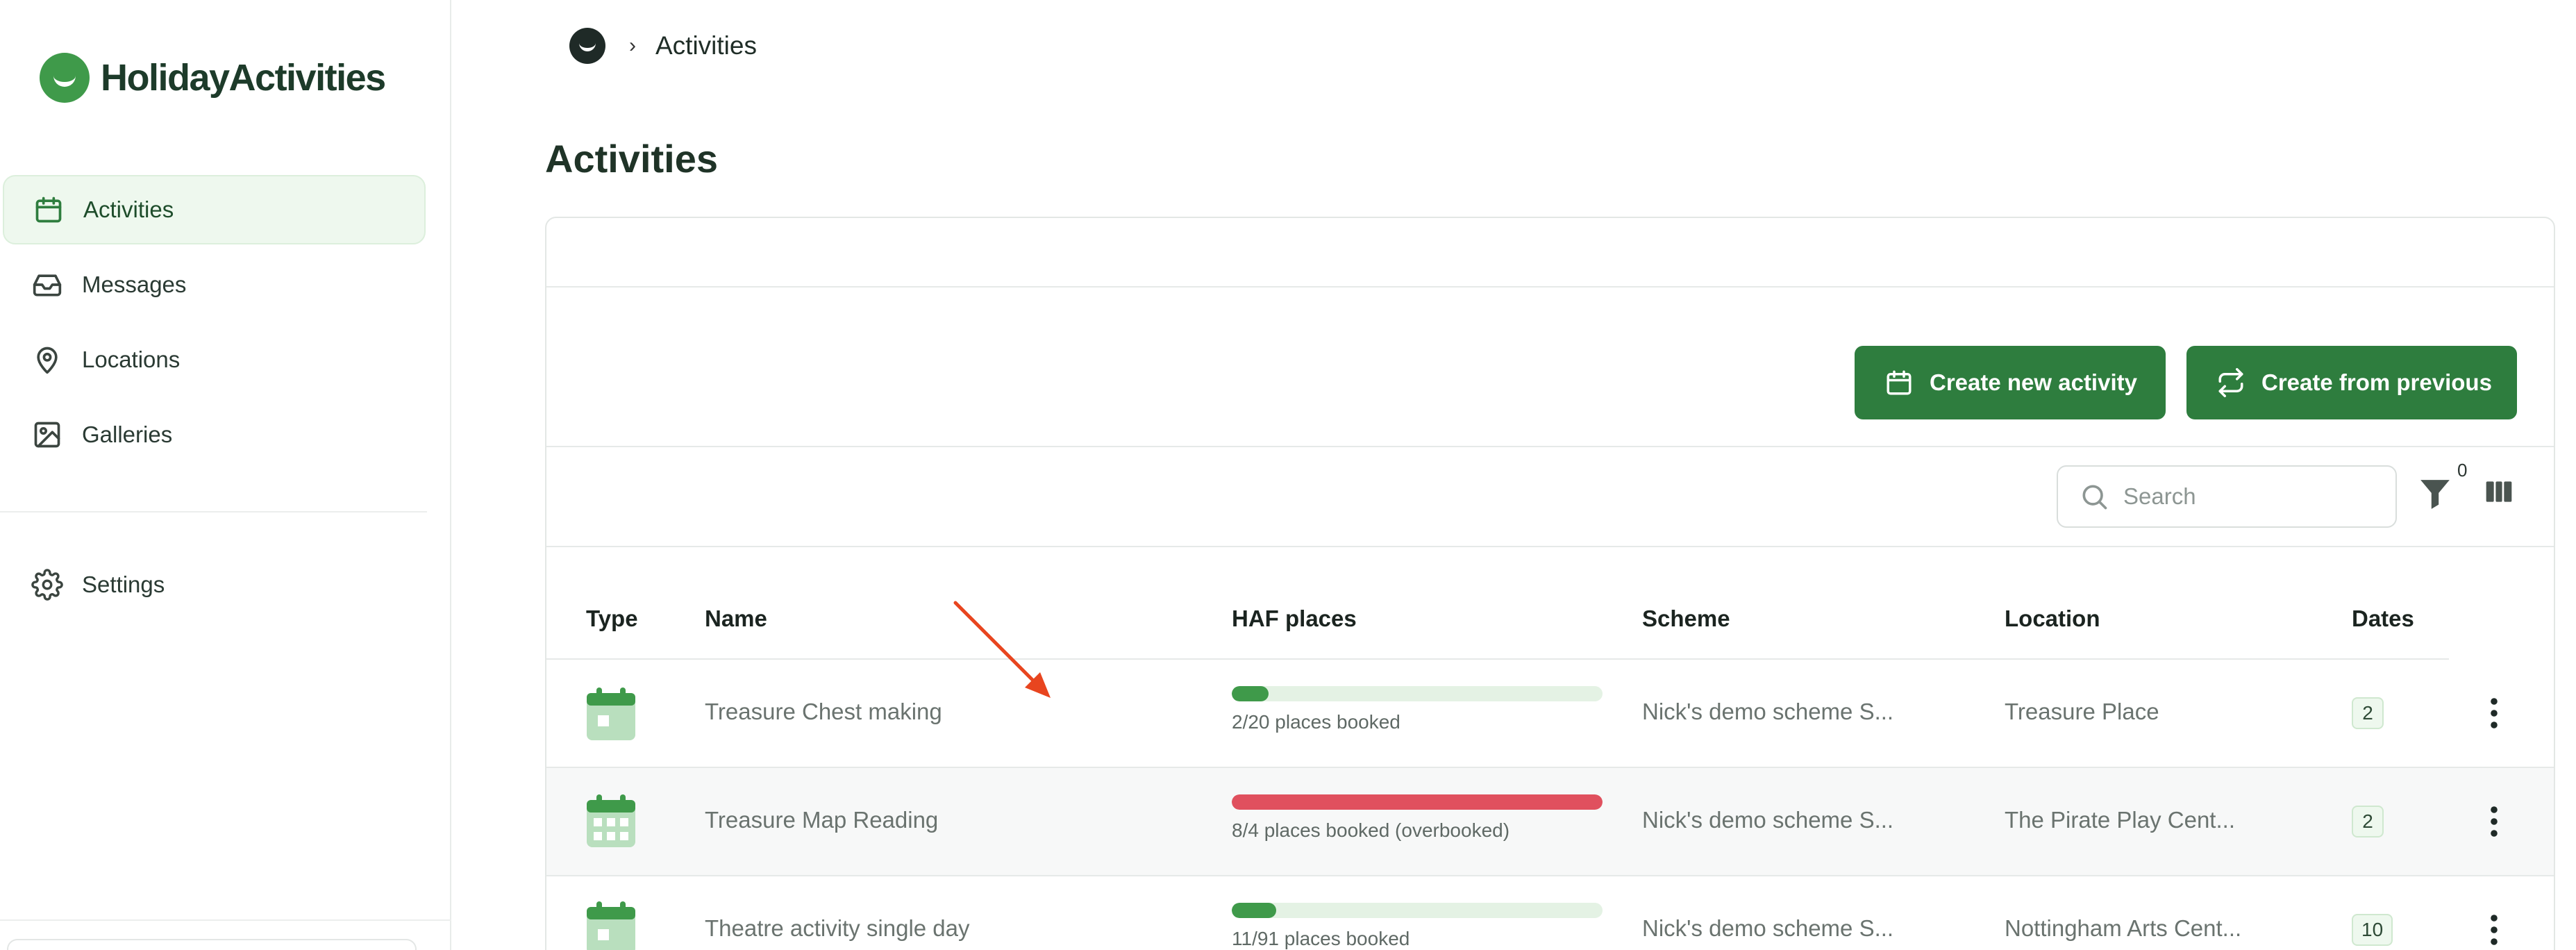 The height and width of the screenshot is (950, 2576). What do you see at coordinates (214, 434) in the screenshot?
I see `sidebar-item-galleries: Galleries` at bounding box center [214, 434].